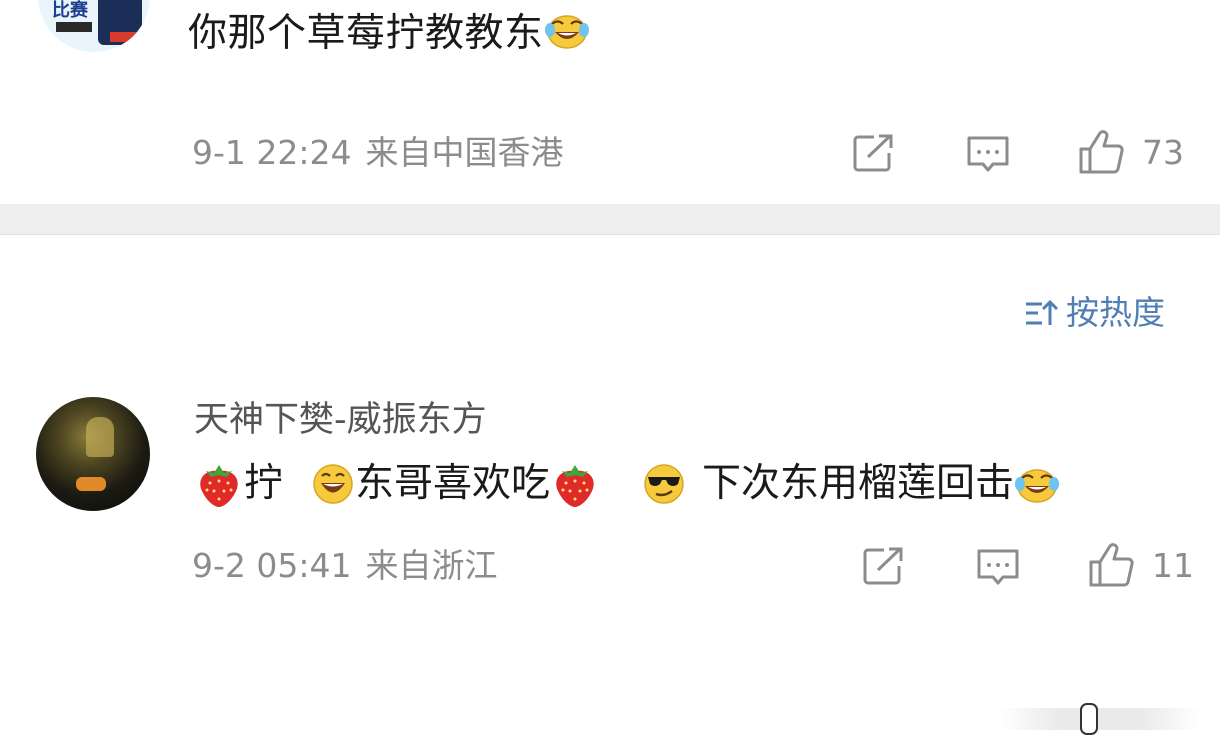  Describe the element at coordinates (333, 484) in the screenshot. I see `grinning-emoji` at that location.